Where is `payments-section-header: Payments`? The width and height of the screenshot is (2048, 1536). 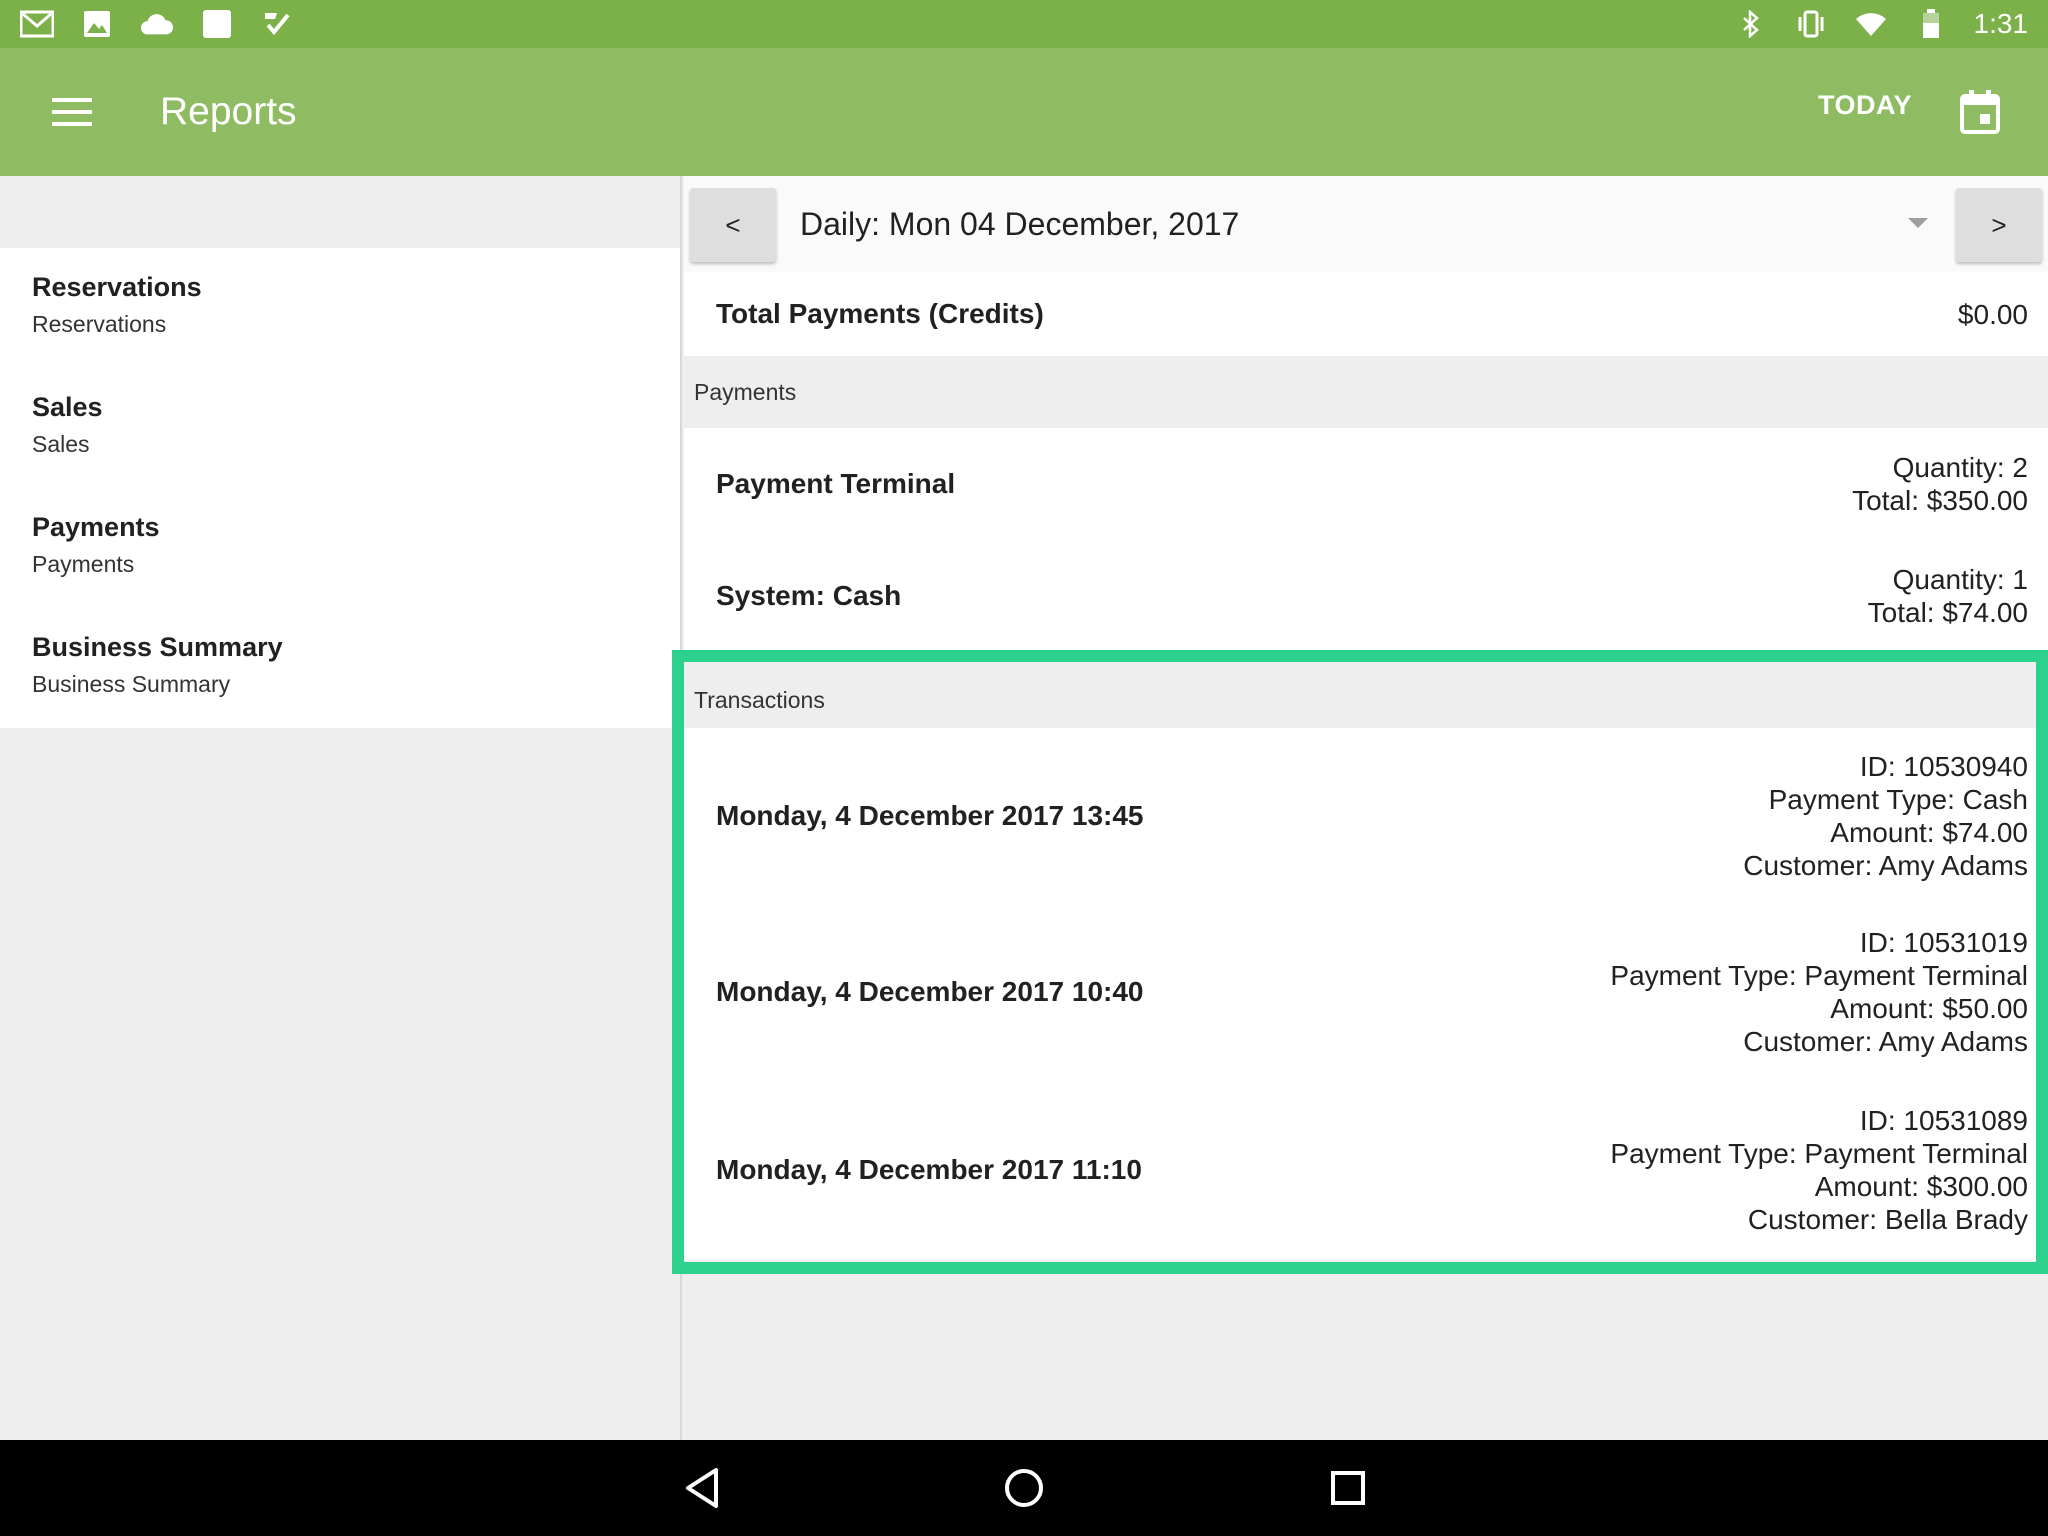
payments-section-header: Payments is located at coordinates (1366, 392).